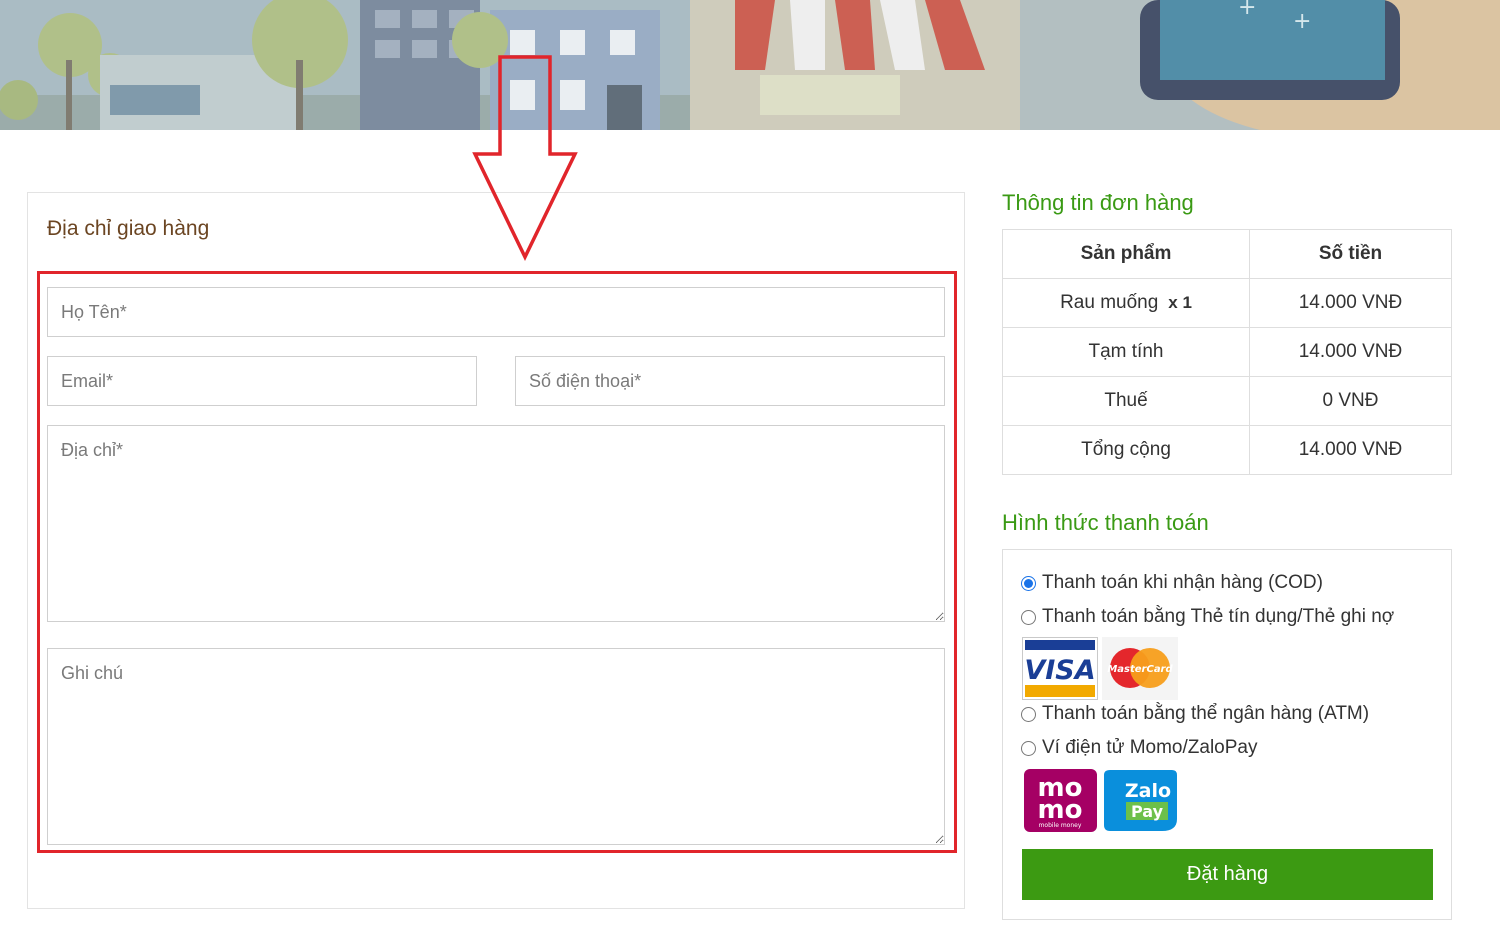  I want to click on momo-logo-icon: mo mo mobile money, so click(1060, 800).